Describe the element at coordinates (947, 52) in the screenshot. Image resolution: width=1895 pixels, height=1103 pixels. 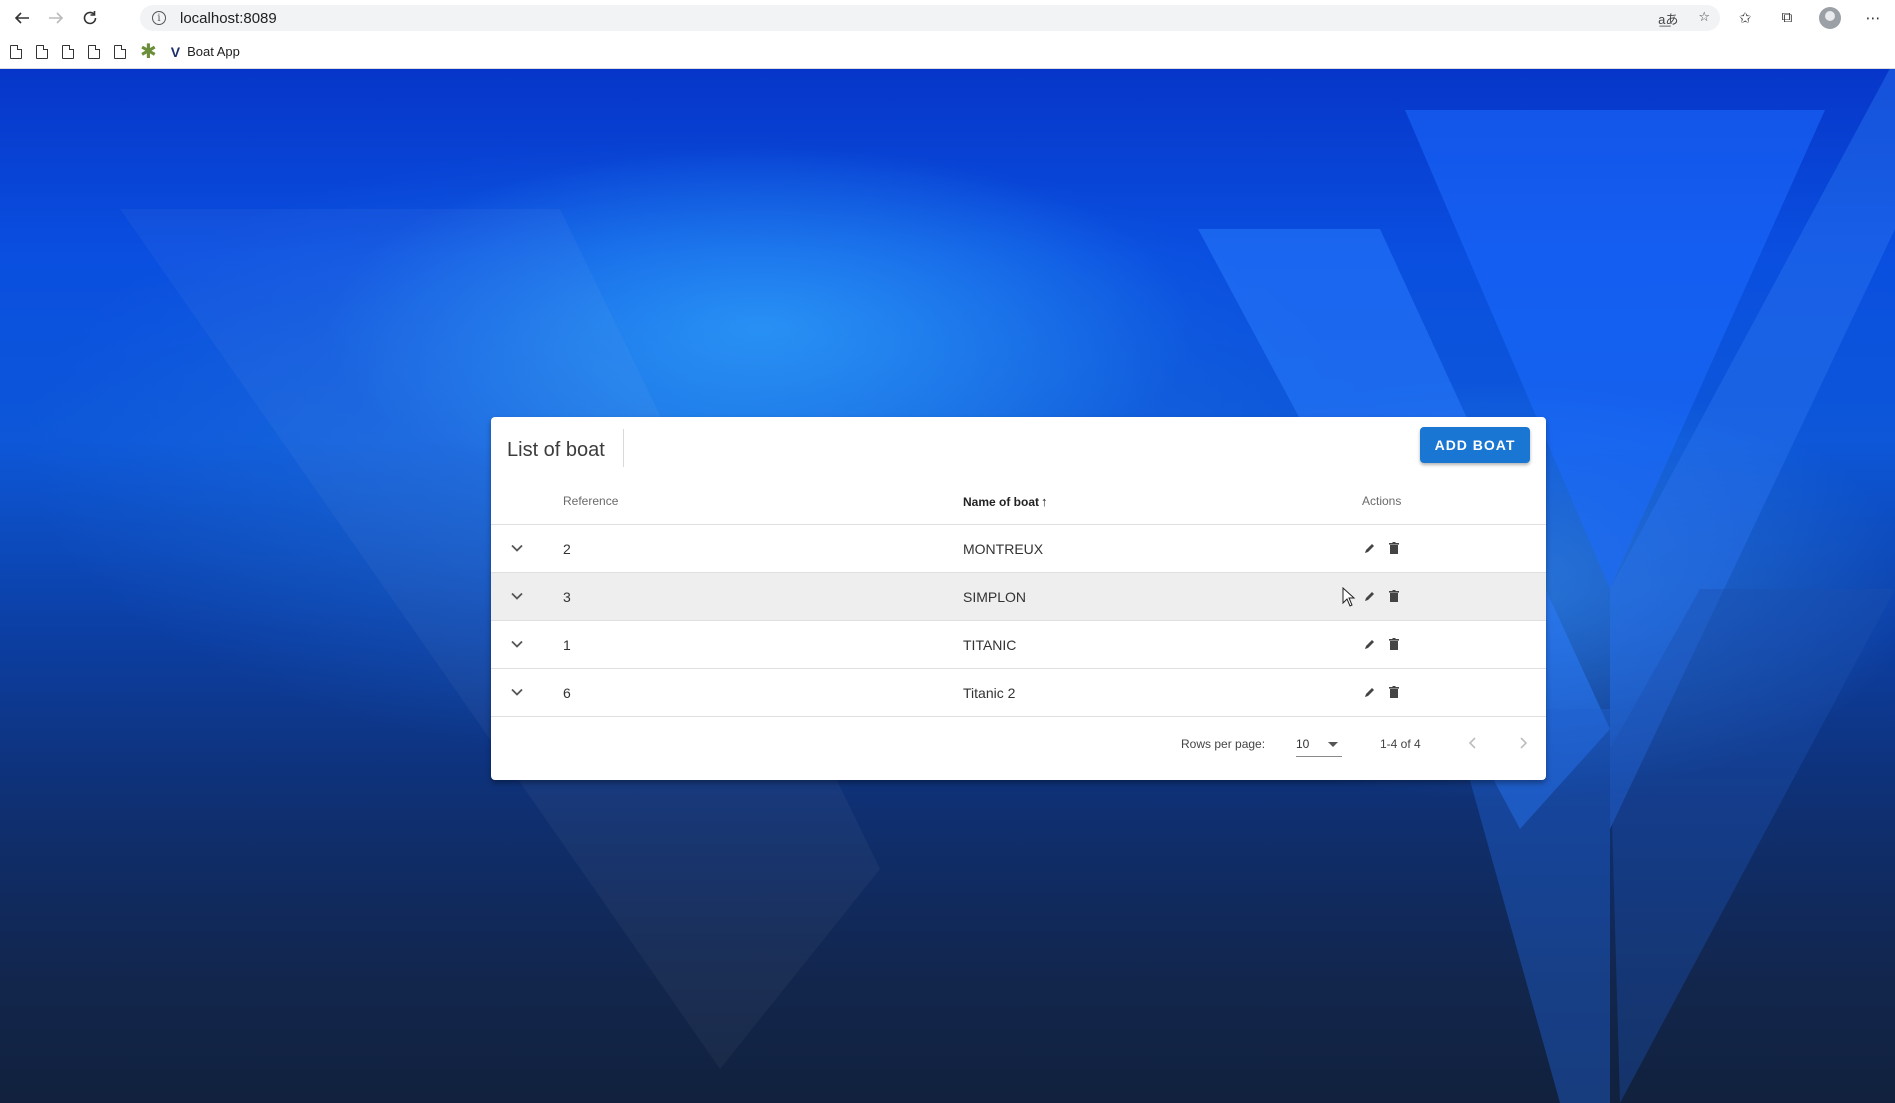
I see `bookmarks-bar: ✱ V Boat App` at that location.